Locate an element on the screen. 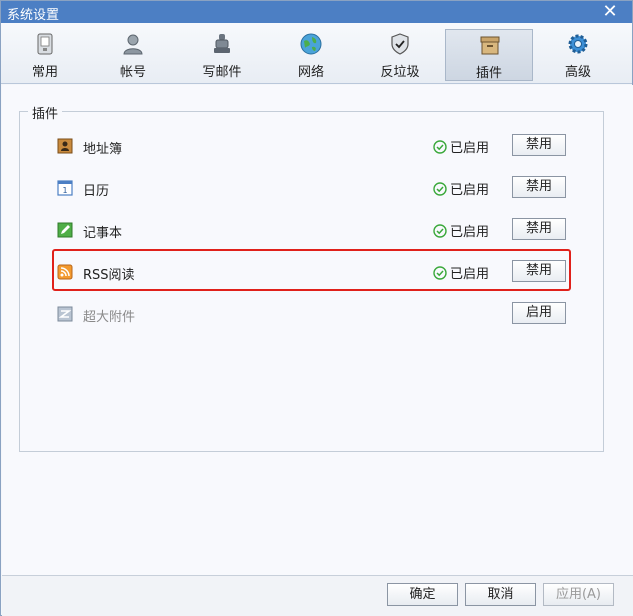 Image resolution: width=633 pixels, height=616 pixels. tab-label: 反垃圾 is located at coordinates (400, 72).